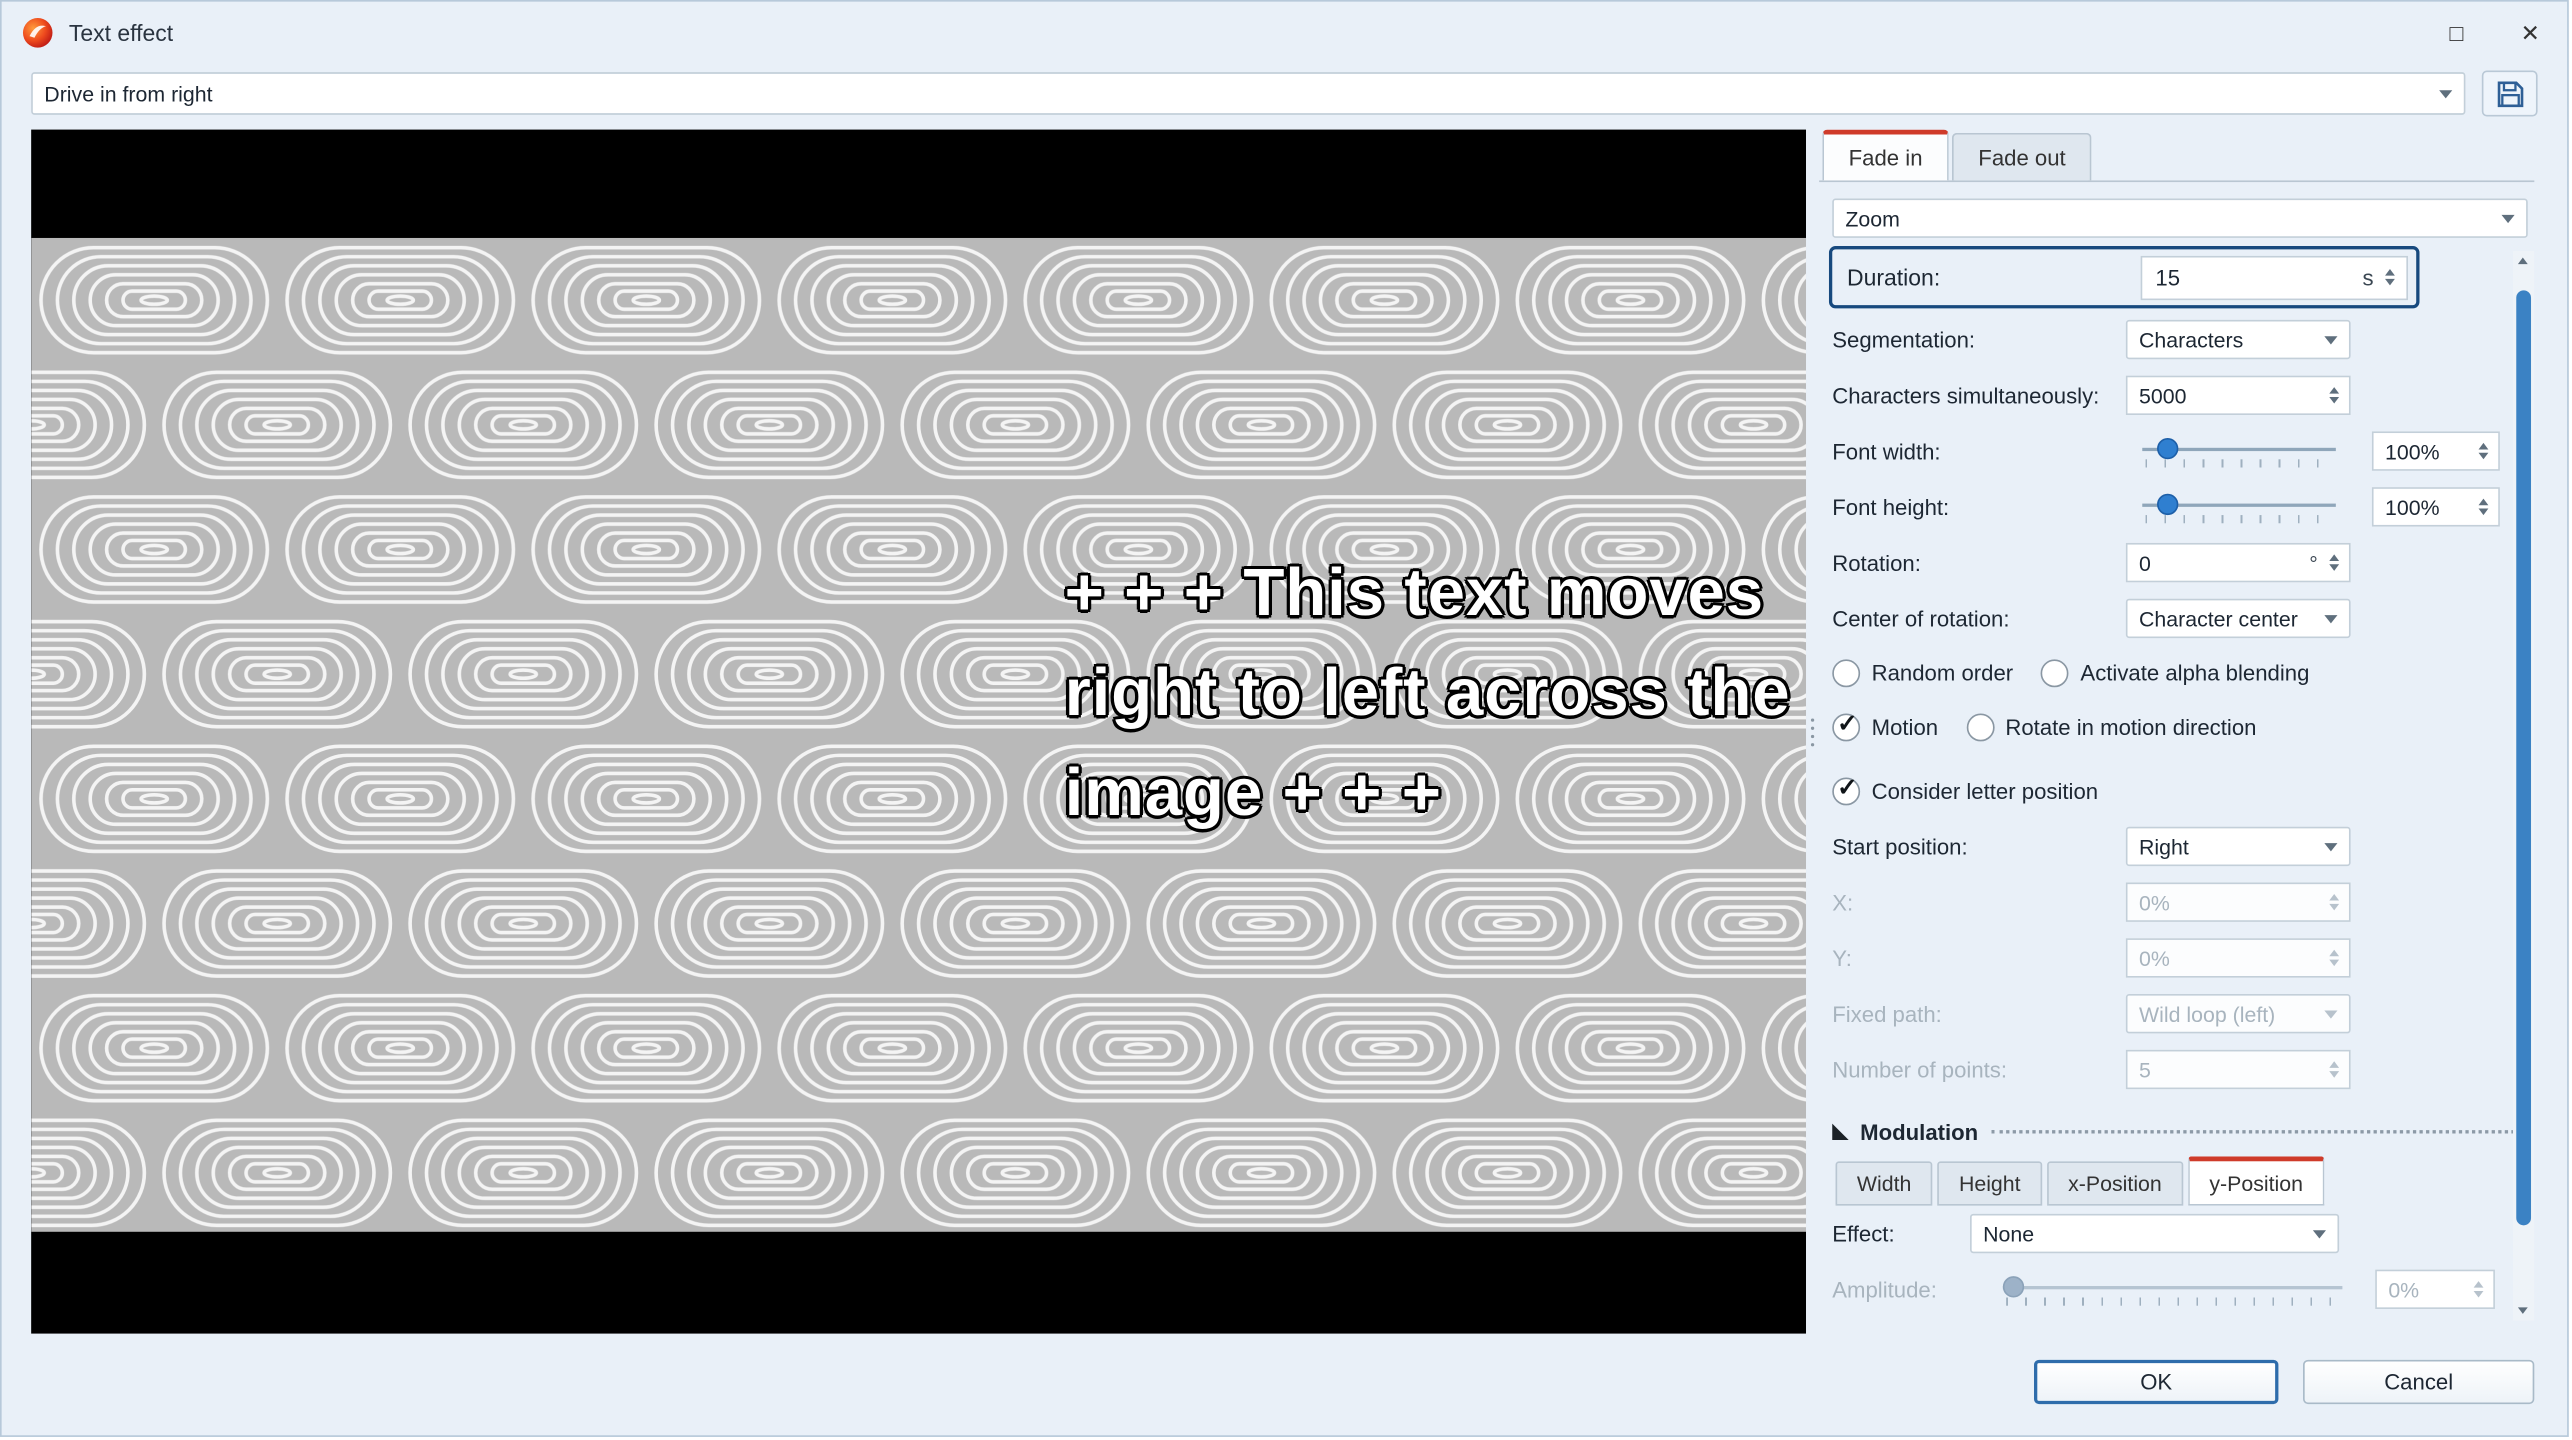 Image resolution: width=2572 pixels, height=1440 pixels. I want to click on center-of-rotation-label: Center of rotation:, so click(1921, 618).